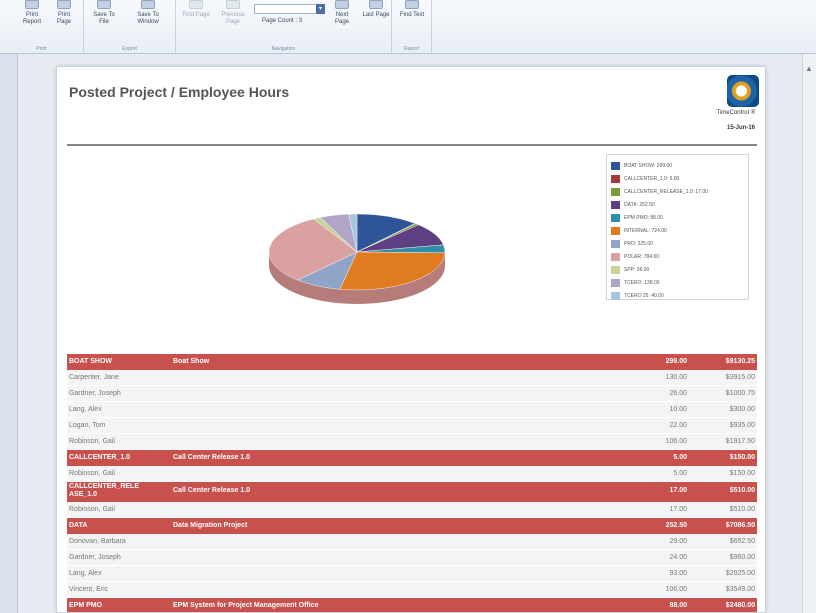 The width and height of the screenshot is (816, 613). Describe the element at coordinates (809, 333) in the screenshot. I see `vertical-scrollbar` at that location.